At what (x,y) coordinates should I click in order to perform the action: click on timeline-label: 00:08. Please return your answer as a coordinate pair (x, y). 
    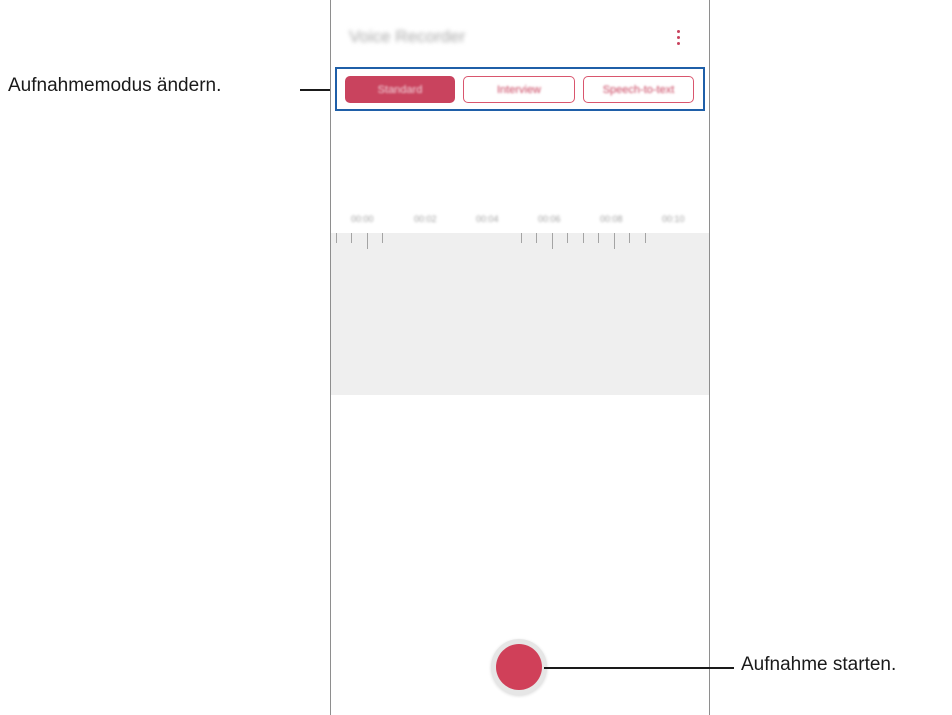
    Looking at the image, I should click on (611, 219).